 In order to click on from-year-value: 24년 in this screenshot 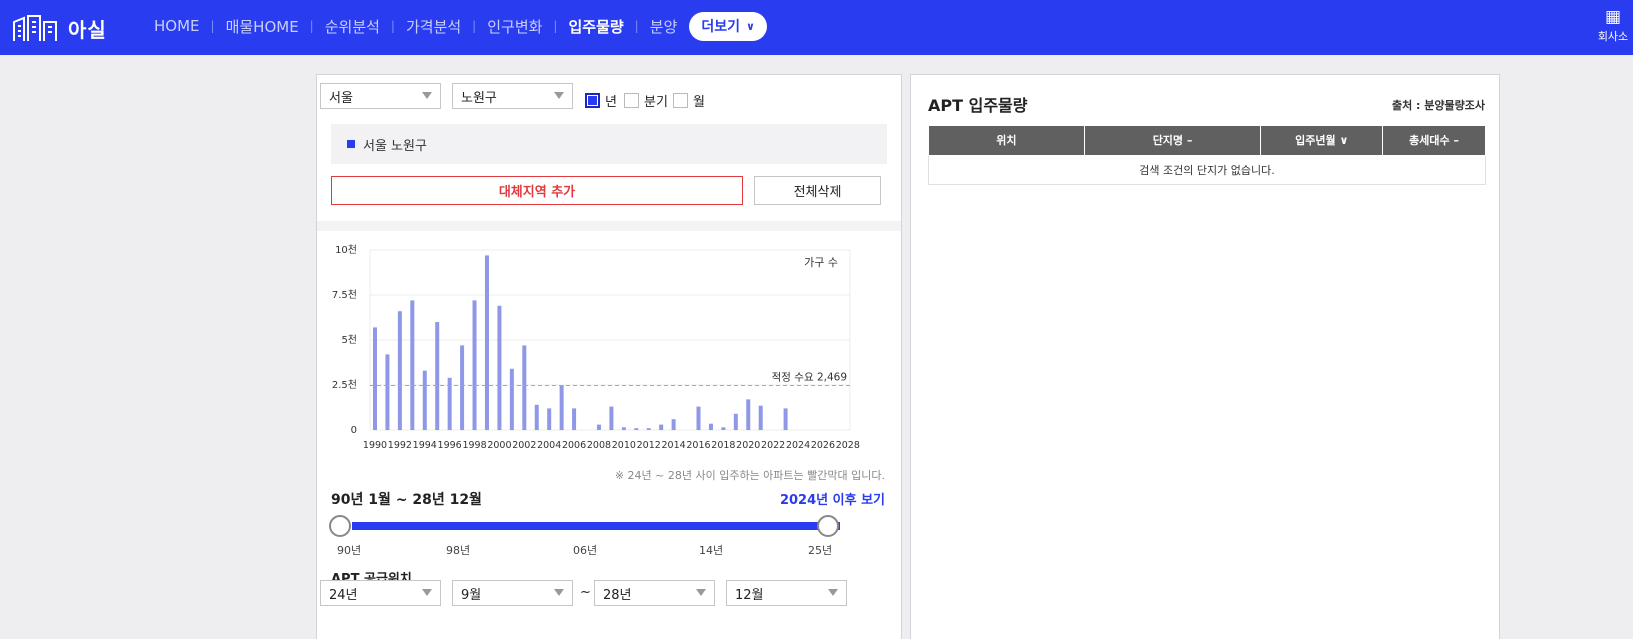, I will do `click(343, 595)`.